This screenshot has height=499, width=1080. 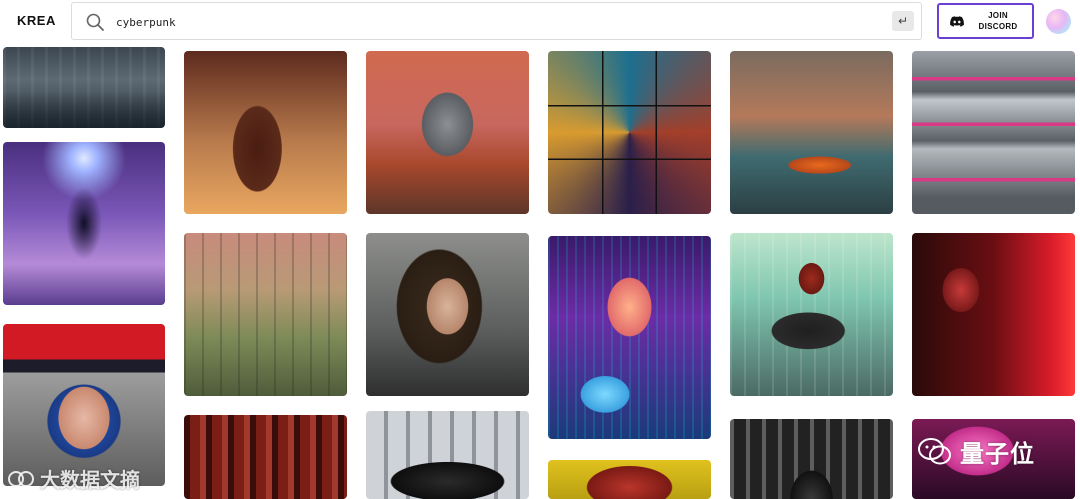 I want to click on image-rower-boat, so click(x=811, y=132).